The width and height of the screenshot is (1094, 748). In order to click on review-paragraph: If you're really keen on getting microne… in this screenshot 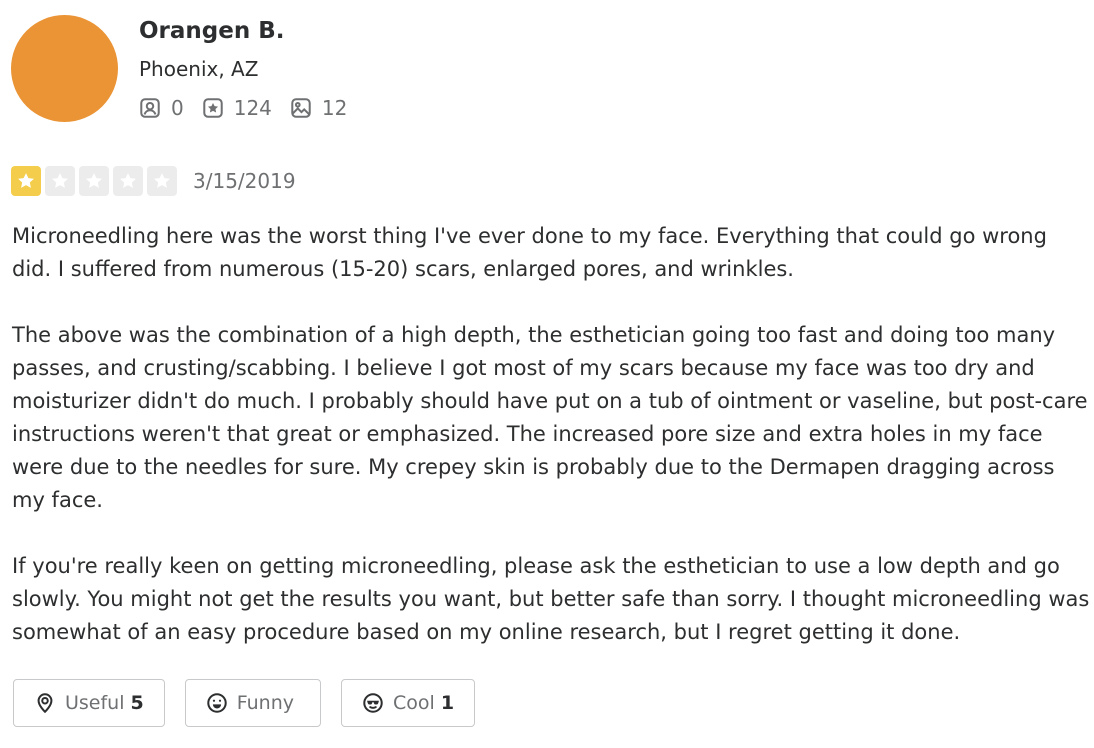, I will do `click(551, 599)`.